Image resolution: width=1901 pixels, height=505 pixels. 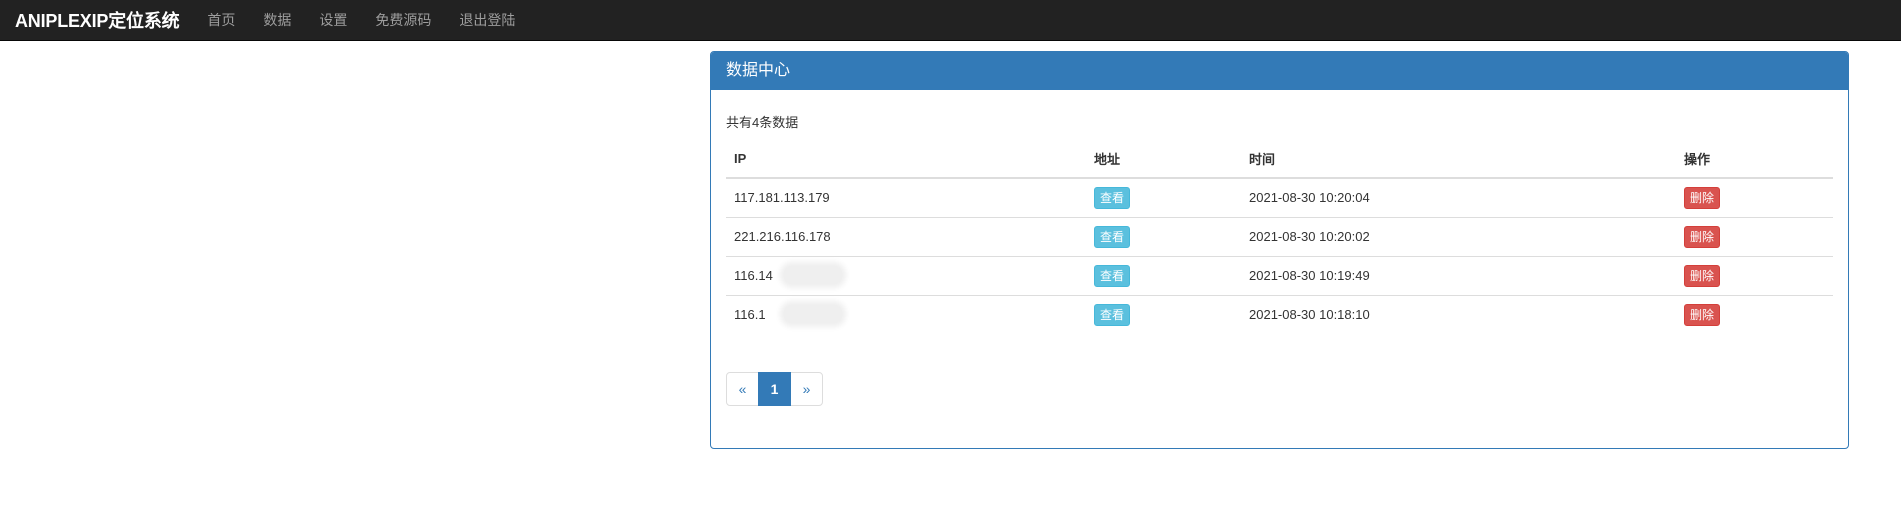 What do you see at coordinates (1163, 159) in the screenshot?
I see `column-header-address: 地址` at bounding box center [1163, 159].